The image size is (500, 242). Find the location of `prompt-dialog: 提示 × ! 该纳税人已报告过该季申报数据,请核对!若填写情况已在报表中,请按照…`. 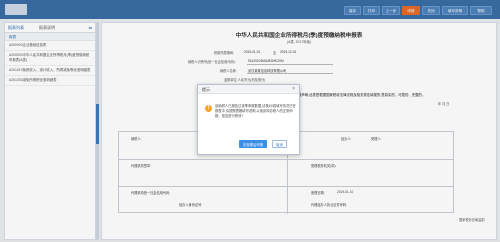

prompt-dialog: 提示 × ! 该纳税人已报告过该季申报数据,请核对!若填写情况已在报表中,请按照… is located at coordinates (248, 119).